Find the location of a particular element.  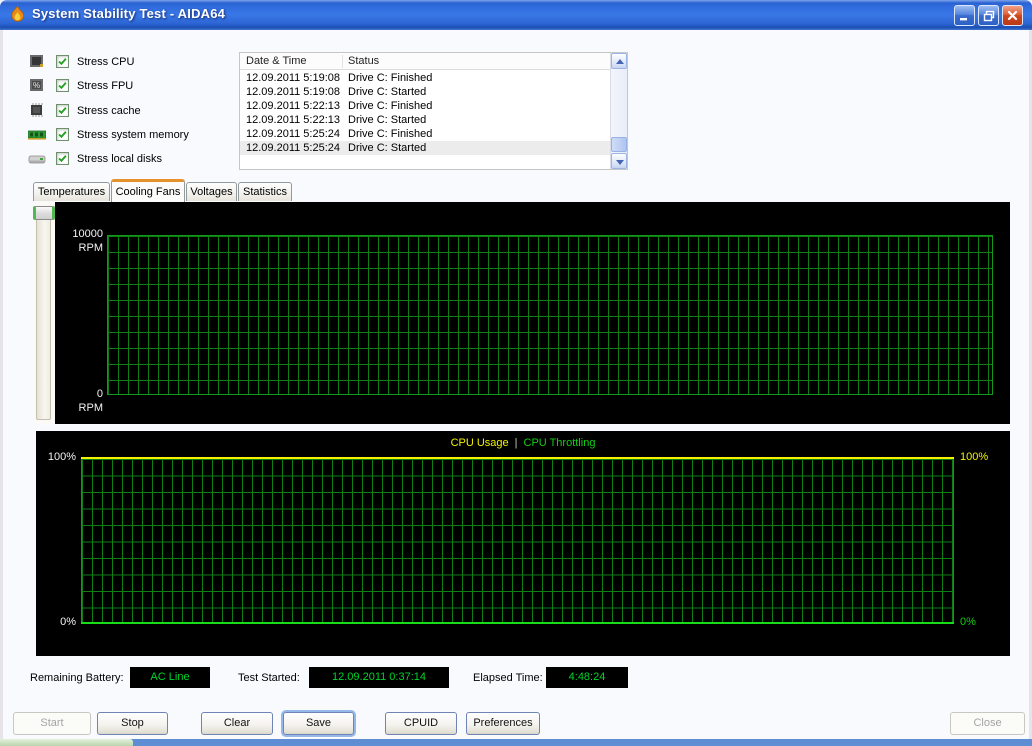

scrollbar-thumb is located at coordinates (619, 144).